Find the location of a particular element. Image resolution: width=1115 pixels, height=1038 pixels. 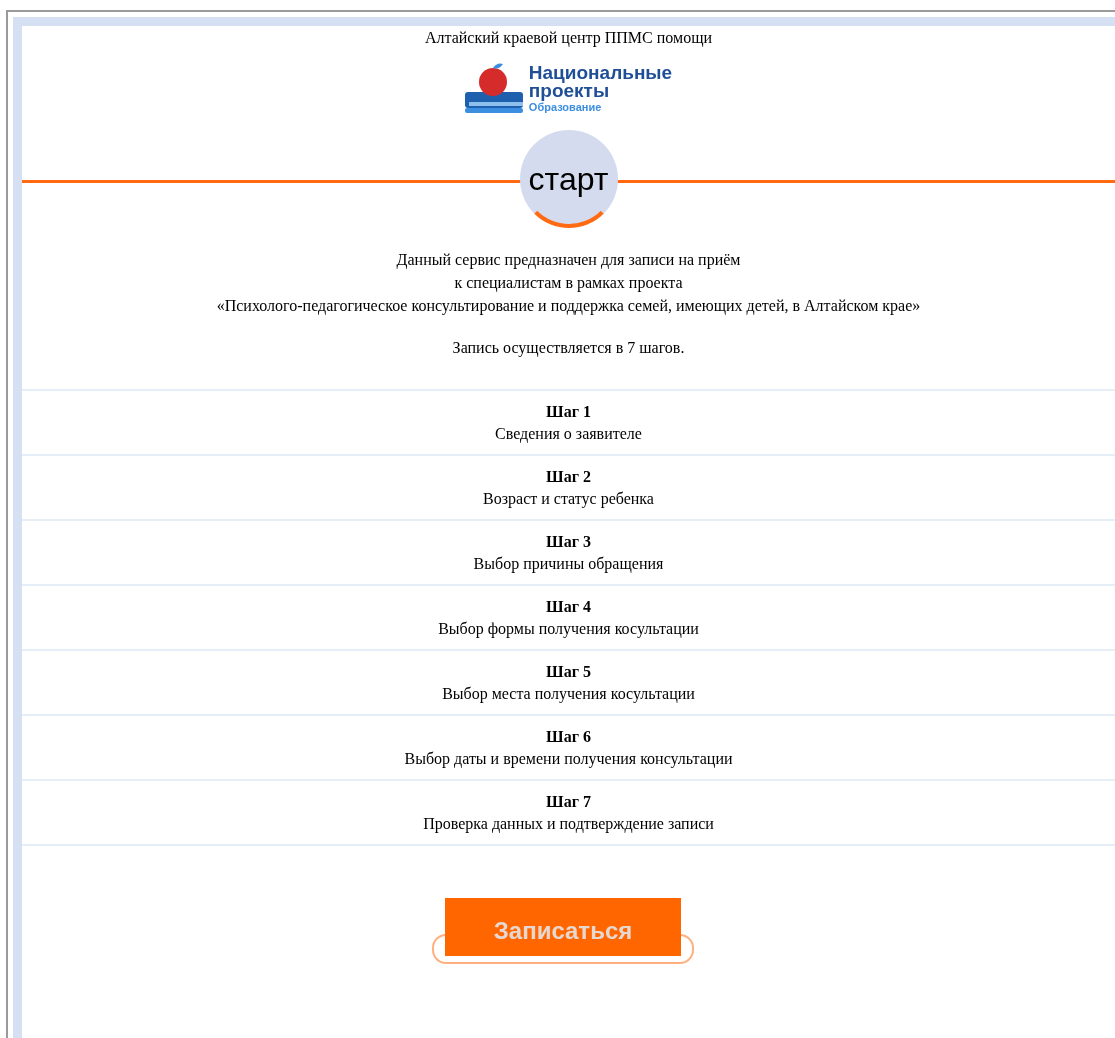

intro-text: «Психолого-педагогическое консультирование и поддержка семей, имеющих детей, в Алтайском крае» is located at coordinates (568, 306).